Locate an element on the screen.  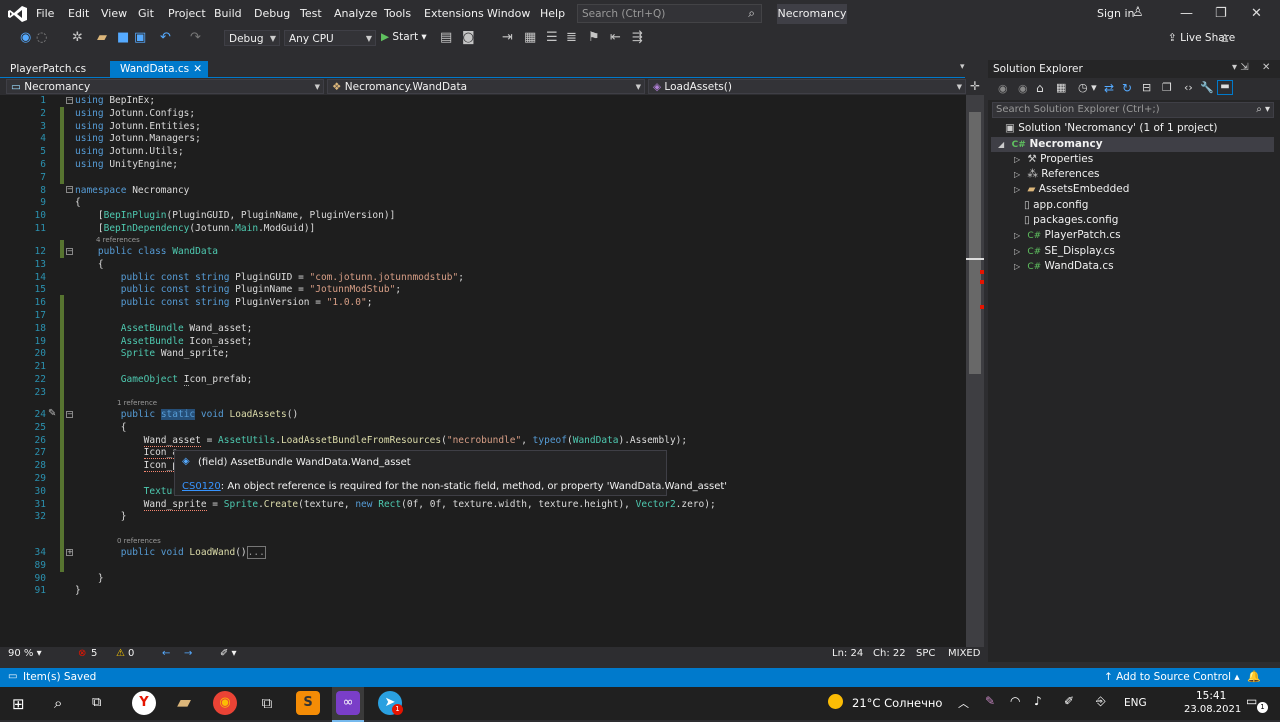
refresh-icon: ↻ is located at coordinates (1127, 88).